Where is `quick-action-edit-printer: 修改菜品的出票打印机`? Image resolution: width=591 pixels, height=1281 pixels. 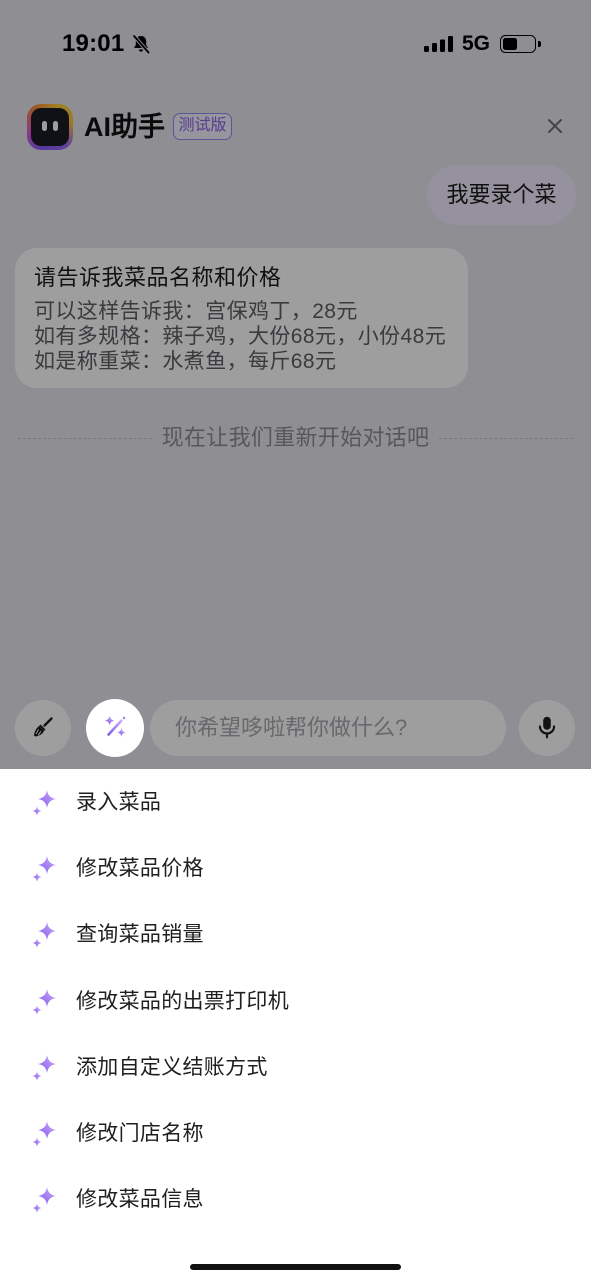
quick-action-edit-printer: 修改菜品的出票打印机 is located at coordinates (295, 1002).